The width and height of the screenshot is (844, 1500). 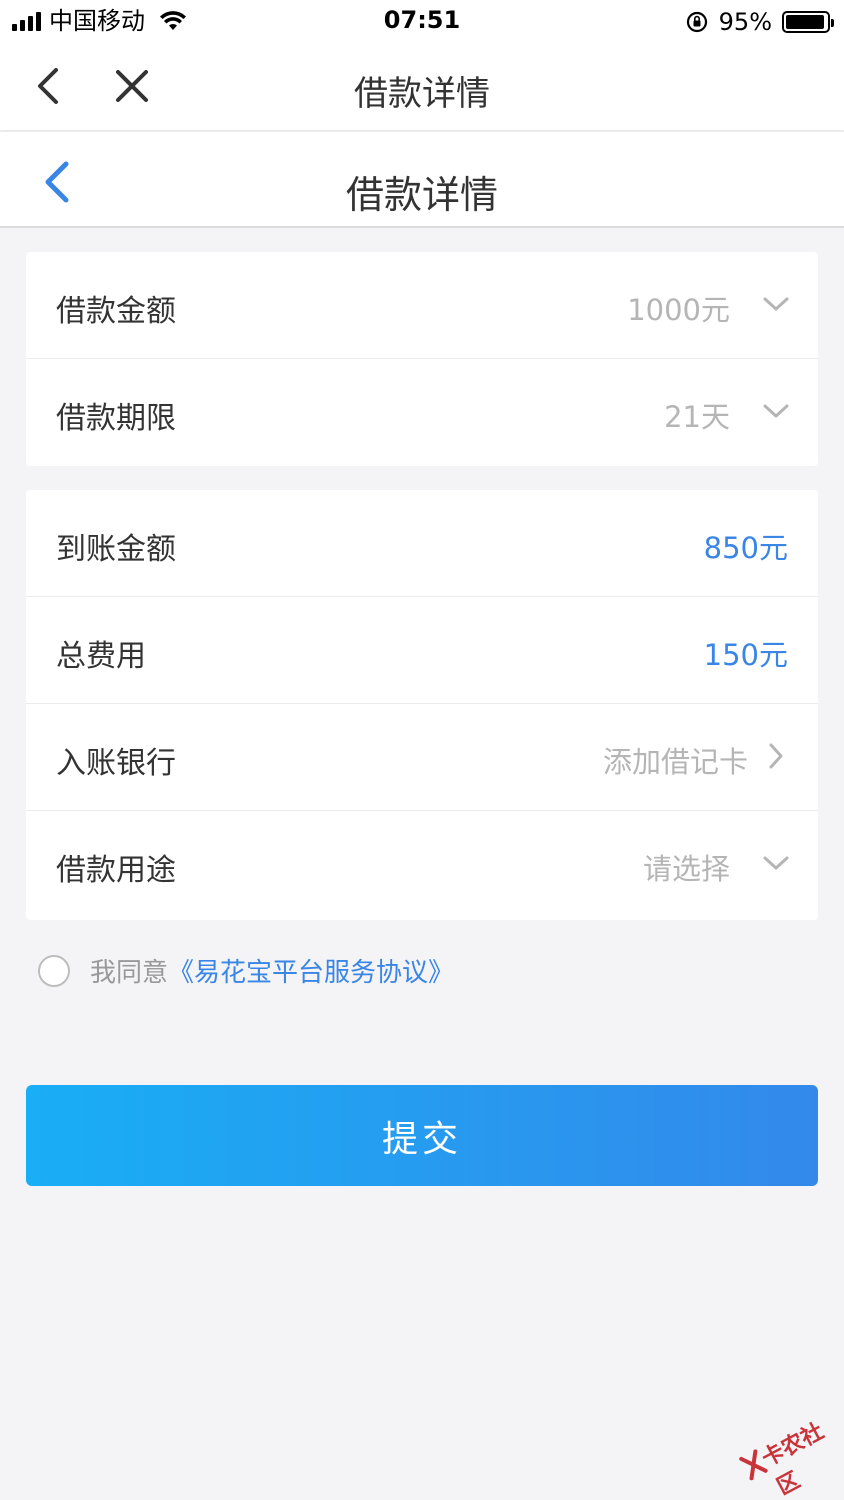 What do you see at coordinates (697, 417) in the screenshot?
I see `loan-term-value: 21天` at bounding box center [697, 417].